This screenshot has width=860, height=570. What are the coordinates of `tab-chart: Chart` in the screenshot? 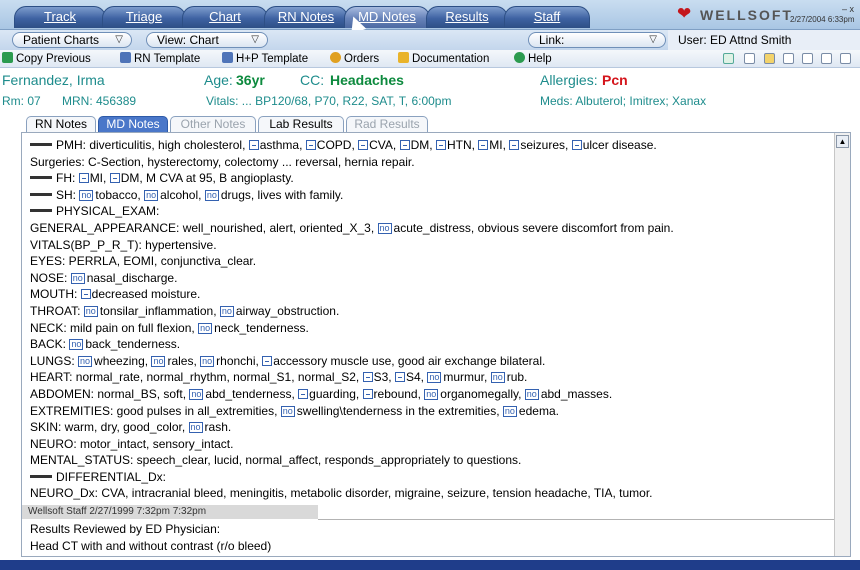 It's located at (225, 17).